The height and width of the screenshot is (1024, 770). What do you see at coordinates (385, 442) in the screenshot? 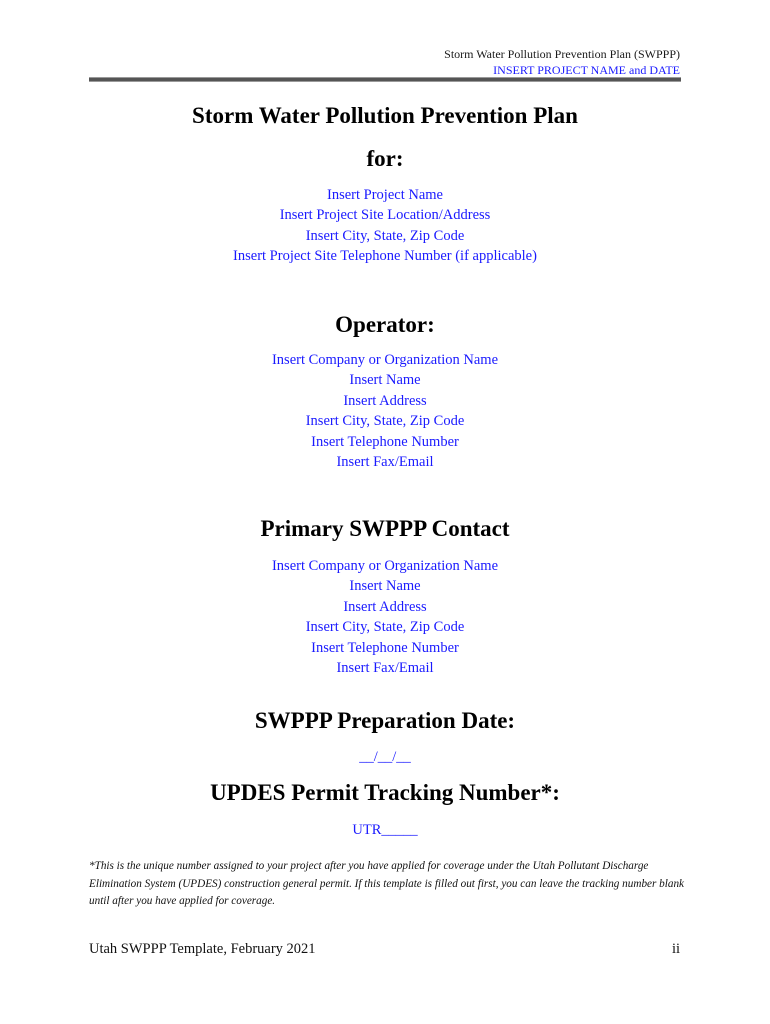
I see `operator-telephone-field: Insert Telephone Number` at bounding box center [385, 442].